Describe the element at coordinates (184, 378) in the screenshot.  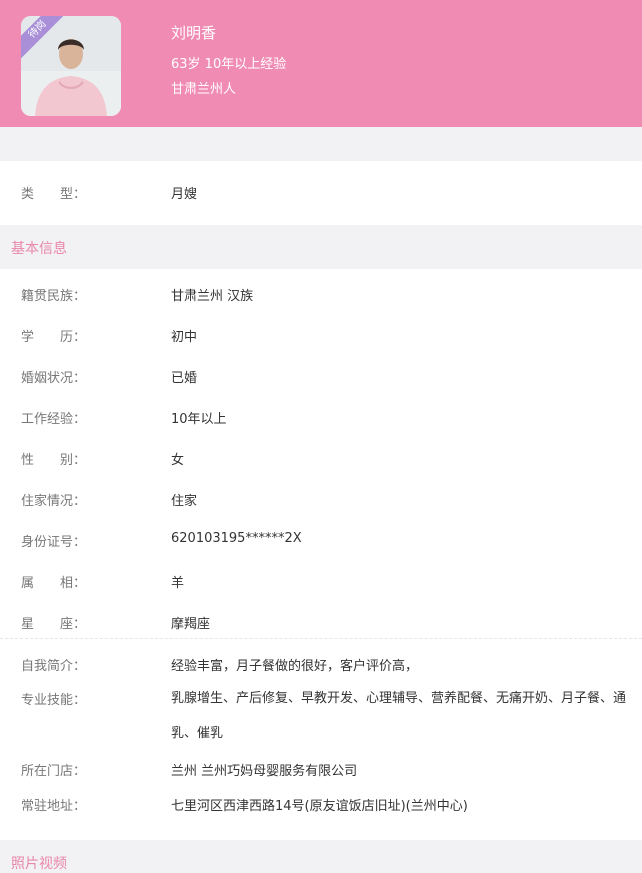
I see `info-value: 已婚` at that location.